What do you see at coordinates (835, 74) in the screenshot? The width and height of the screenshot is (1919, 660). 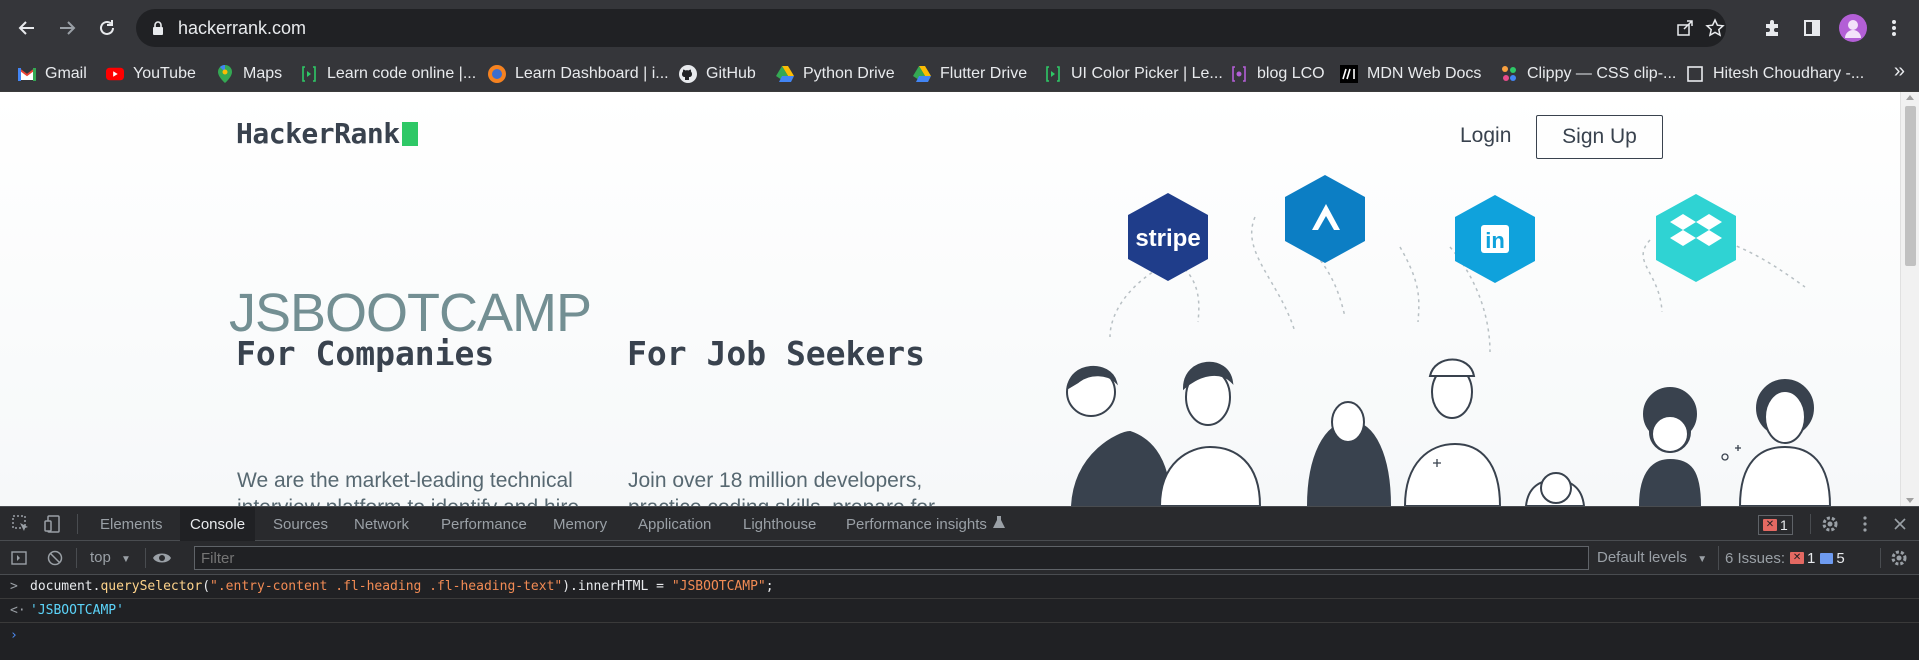 I see `bookmark-python-drive: Python Drive` at bounding box center [835, 74].